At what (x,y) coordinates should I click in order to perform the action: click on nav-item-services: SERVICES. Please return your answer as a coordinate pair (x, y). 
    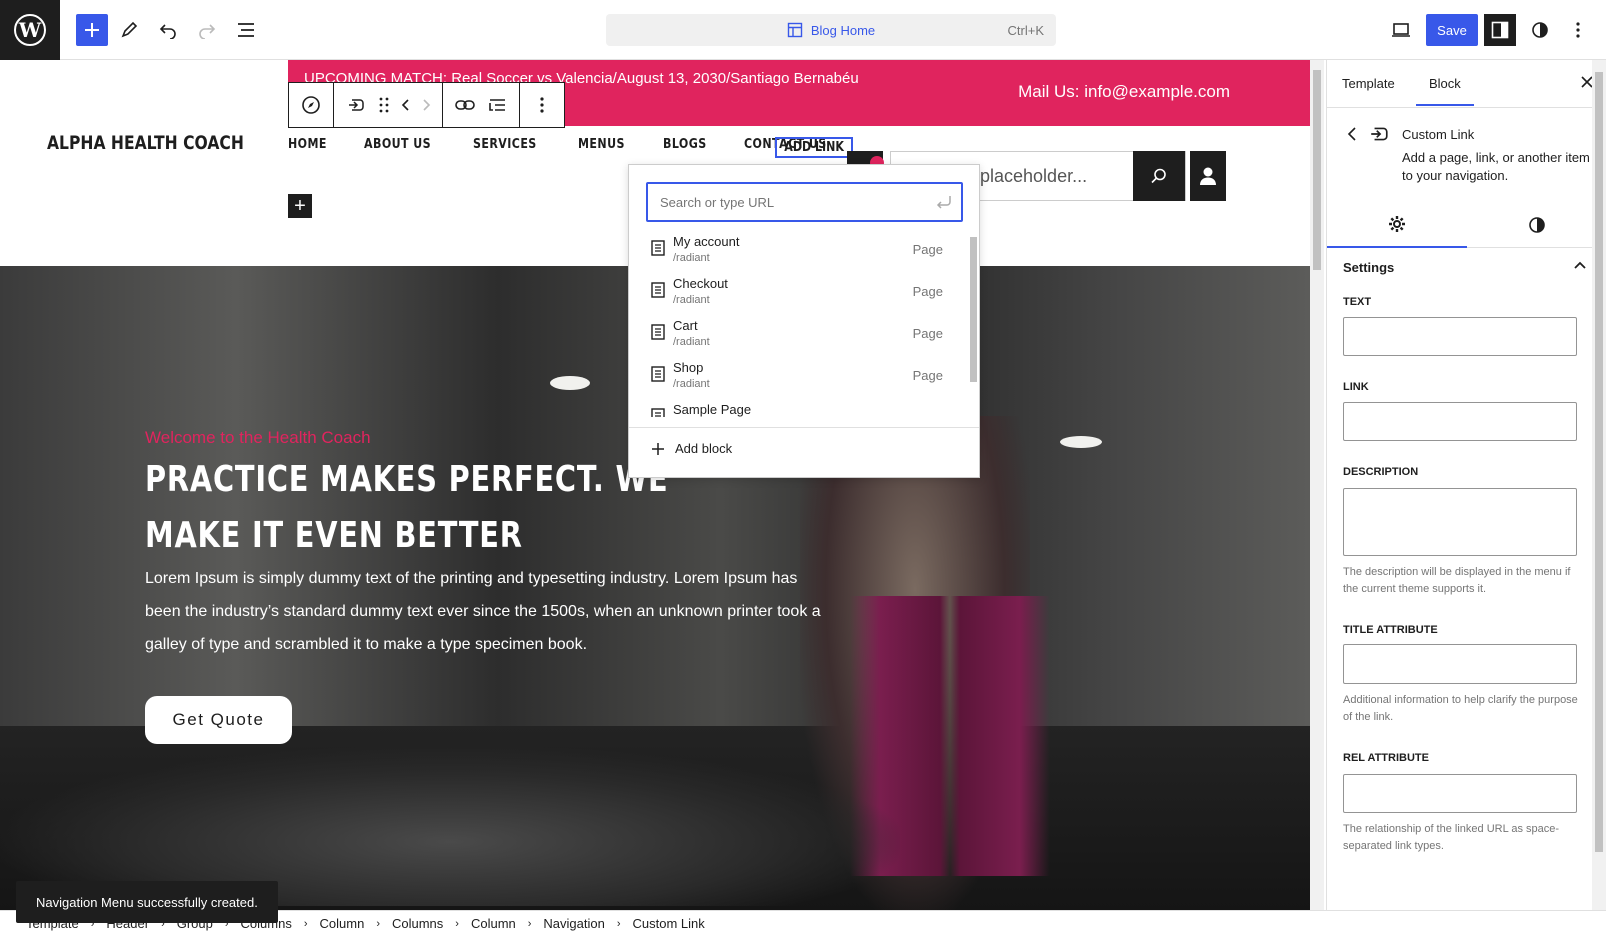
    Looking at the image, I should click on (505, 144).